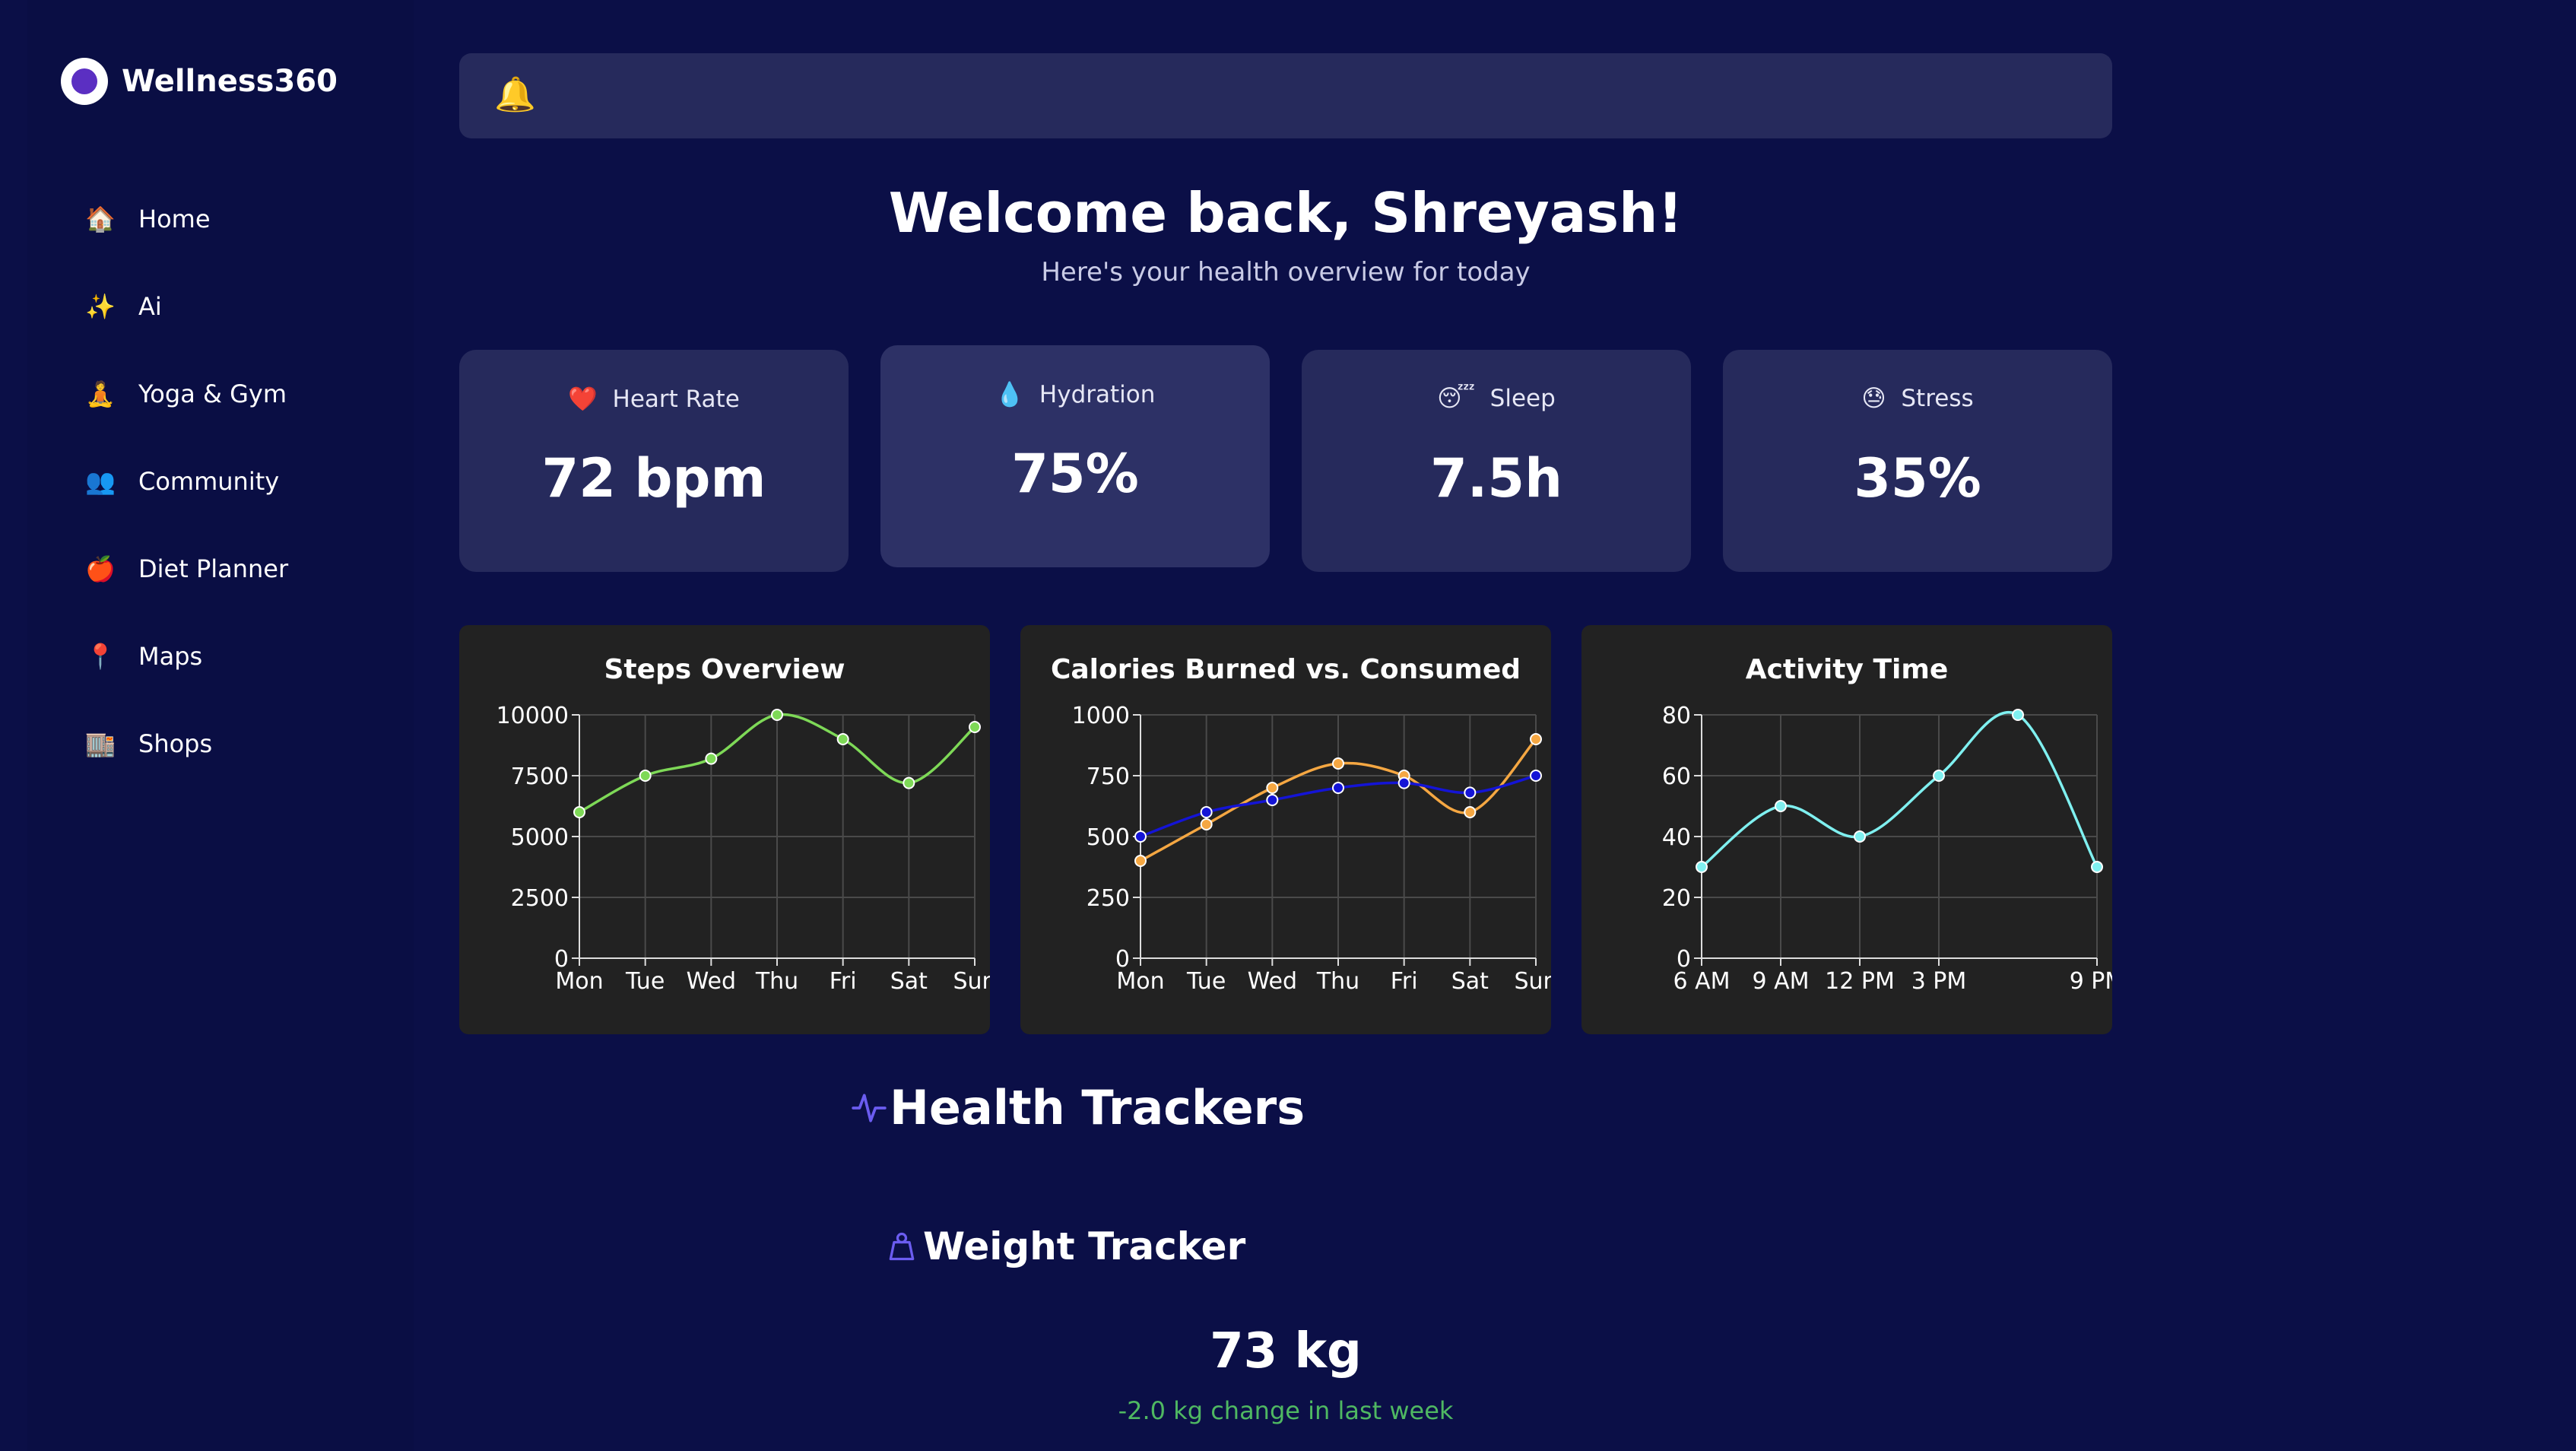 The width and height of the screenshot is (2576, 1451). Describe the element at coordinates (540, 837) in the screenshot. I see `y-tick-label: 5000` at that location.